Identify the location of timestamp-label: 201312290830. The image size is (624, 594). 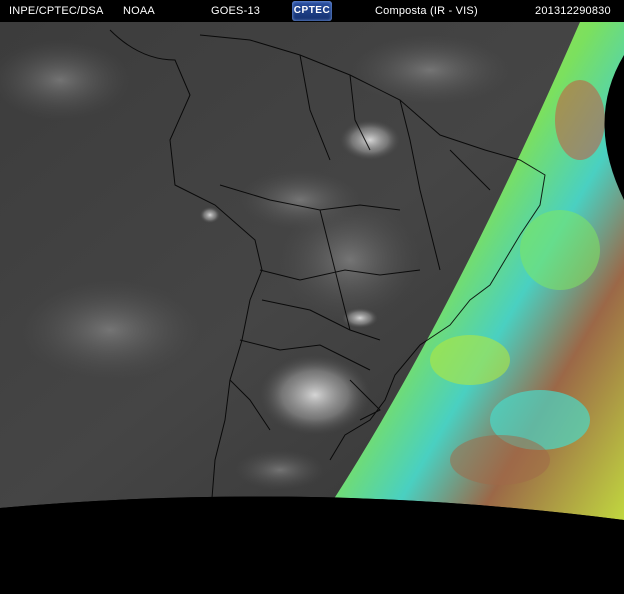
(573, 11).